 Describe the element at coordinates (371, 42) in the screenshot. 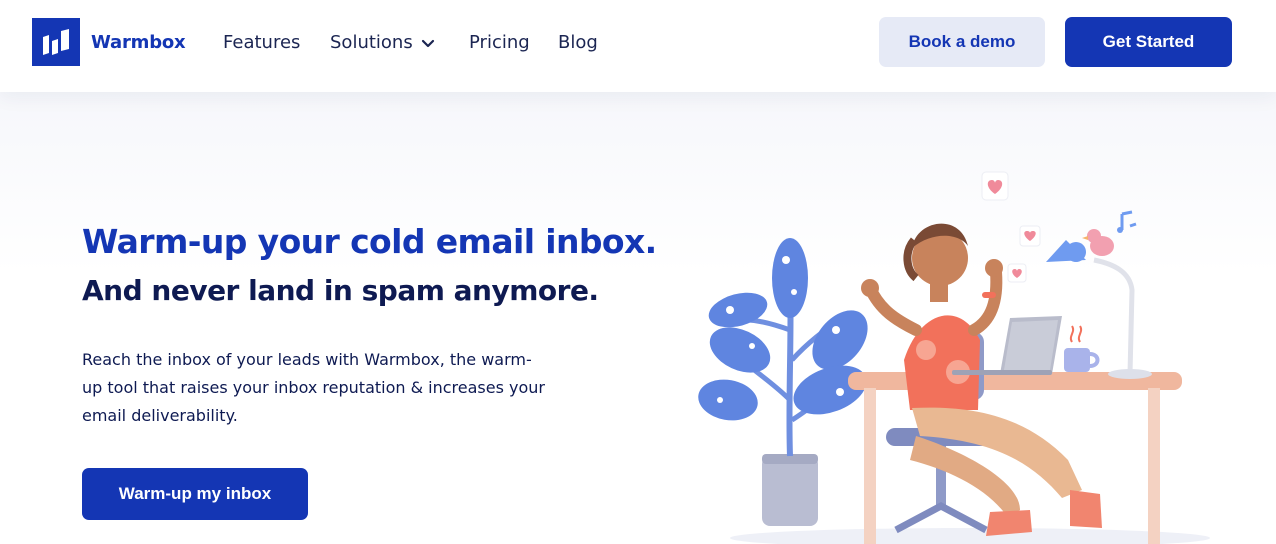

I see `nav-solutions-label: Solutions` at that location.